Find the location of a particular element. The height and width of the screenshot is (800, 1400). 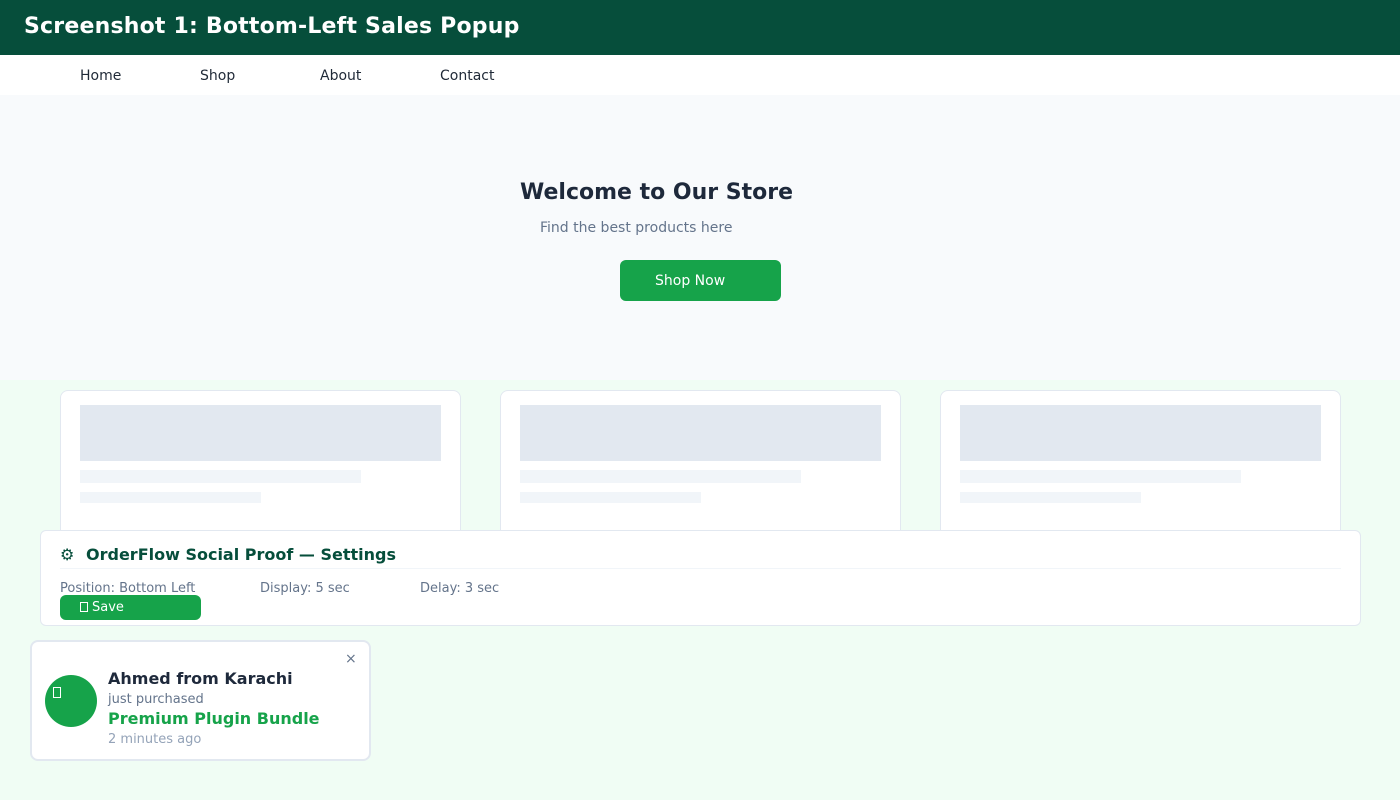

position-setting: Position: Bottom Left is located at coordinates (128, 588).